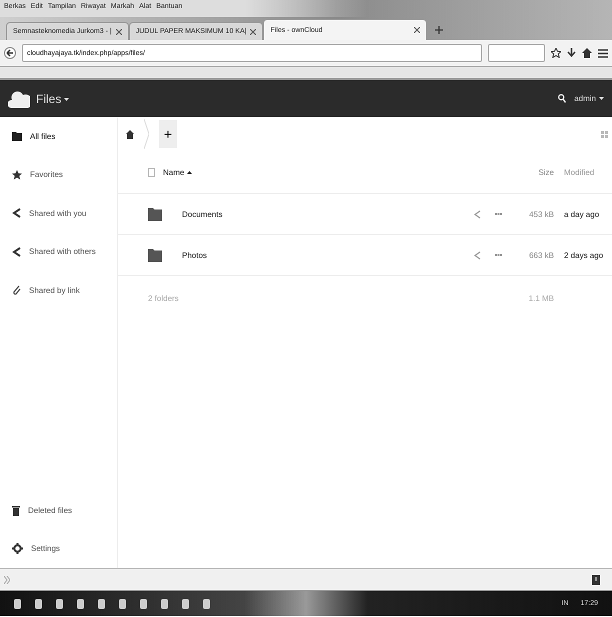 The height and width of the screenshot is (617, 612). Describe the element at coordinates (58, 136) in the screenshot. I see `sidebar-item: All files` at that location.